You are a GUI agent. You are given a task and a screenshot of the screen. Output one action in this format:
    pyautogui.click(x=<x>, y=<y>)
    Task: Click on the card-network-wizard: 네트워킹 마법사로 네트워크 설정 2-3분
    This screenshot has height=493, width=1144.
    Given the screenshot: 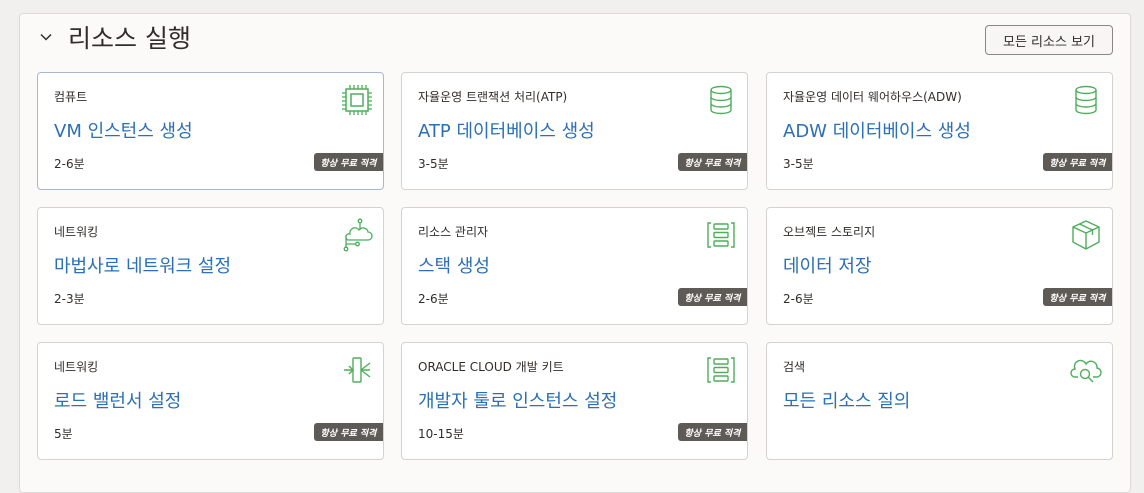 What is the action you would take?
    pyautogui.click(x=210, y=266)
    